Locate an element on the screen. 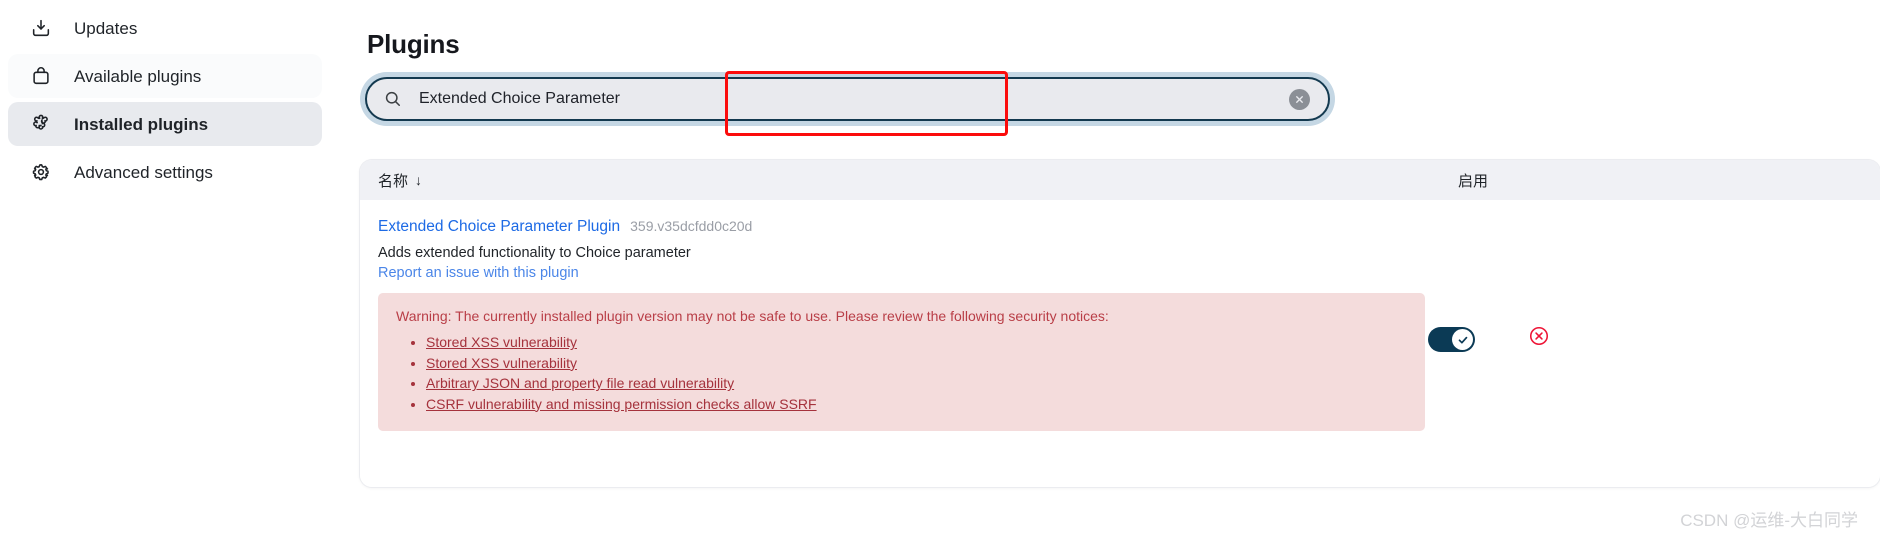 The height and width of the screenshot is (545, 1880). sidebar-item-updates: Updates is located at coordinates (165, 28).